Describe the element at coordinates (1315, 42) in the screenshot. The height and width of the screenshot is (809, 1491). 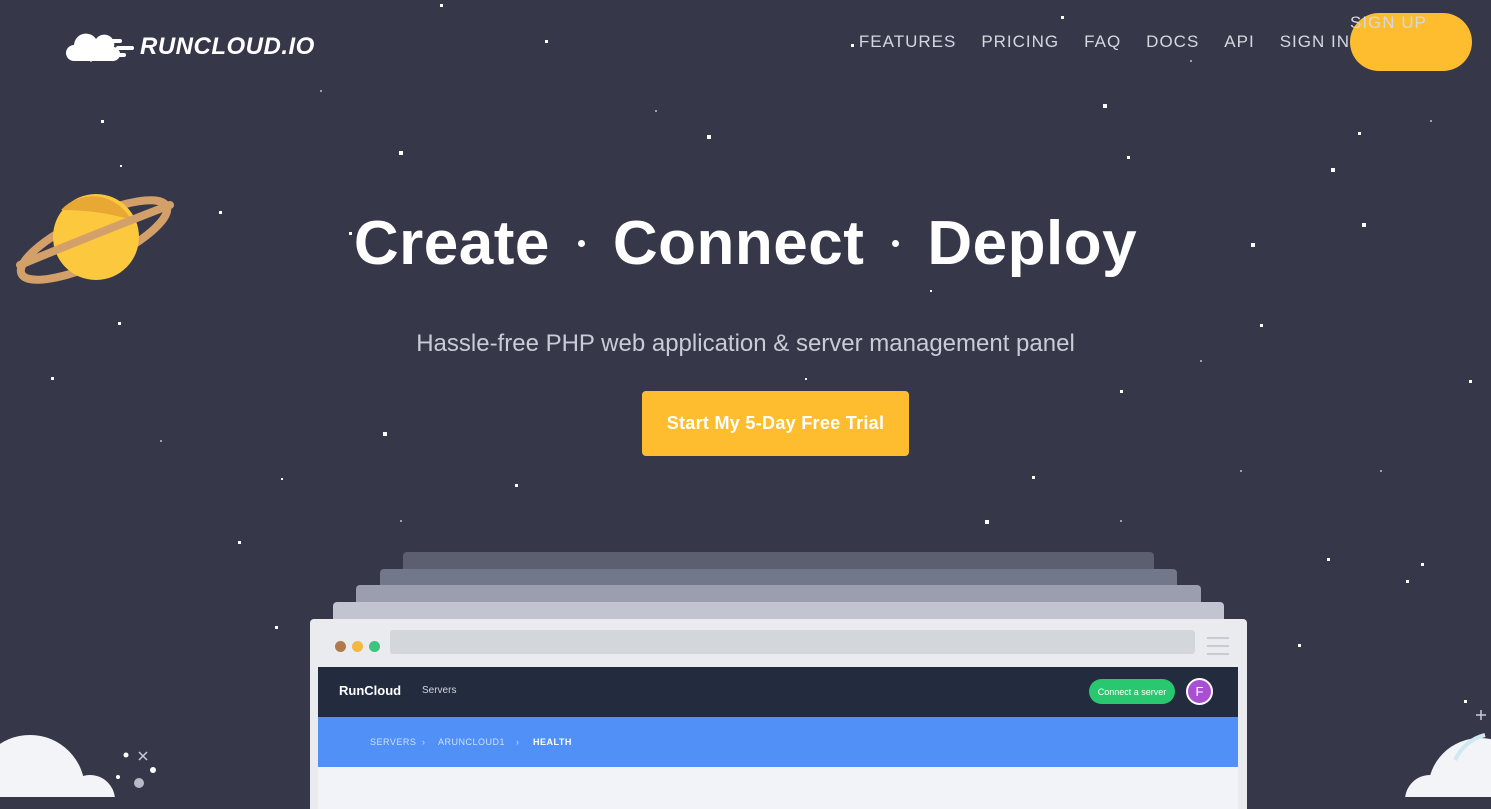
I see `nav-sign-in: SIGN IN` at that location.